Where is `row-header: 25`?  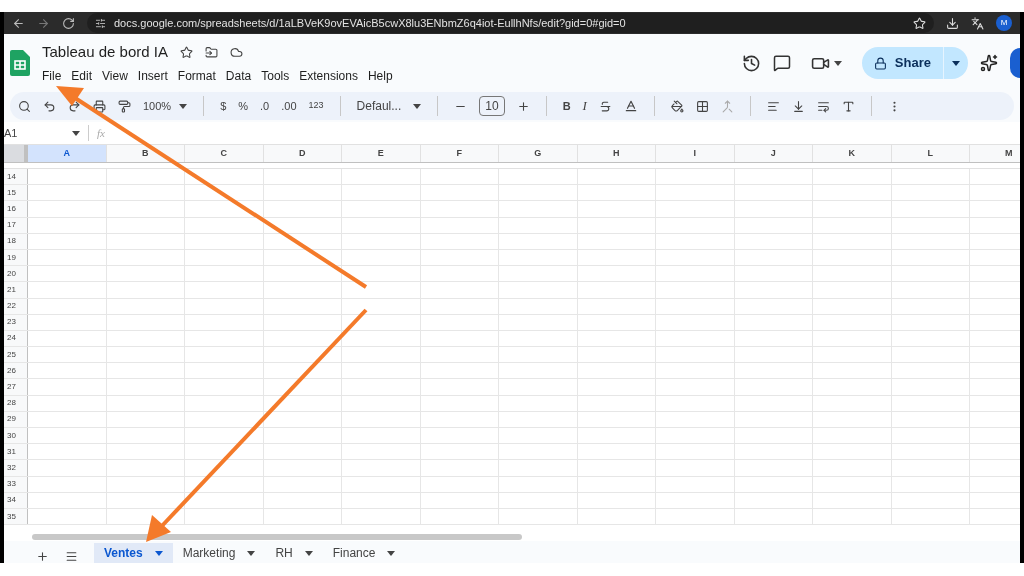 row-header: 25 is located at coordinates (16, 355).